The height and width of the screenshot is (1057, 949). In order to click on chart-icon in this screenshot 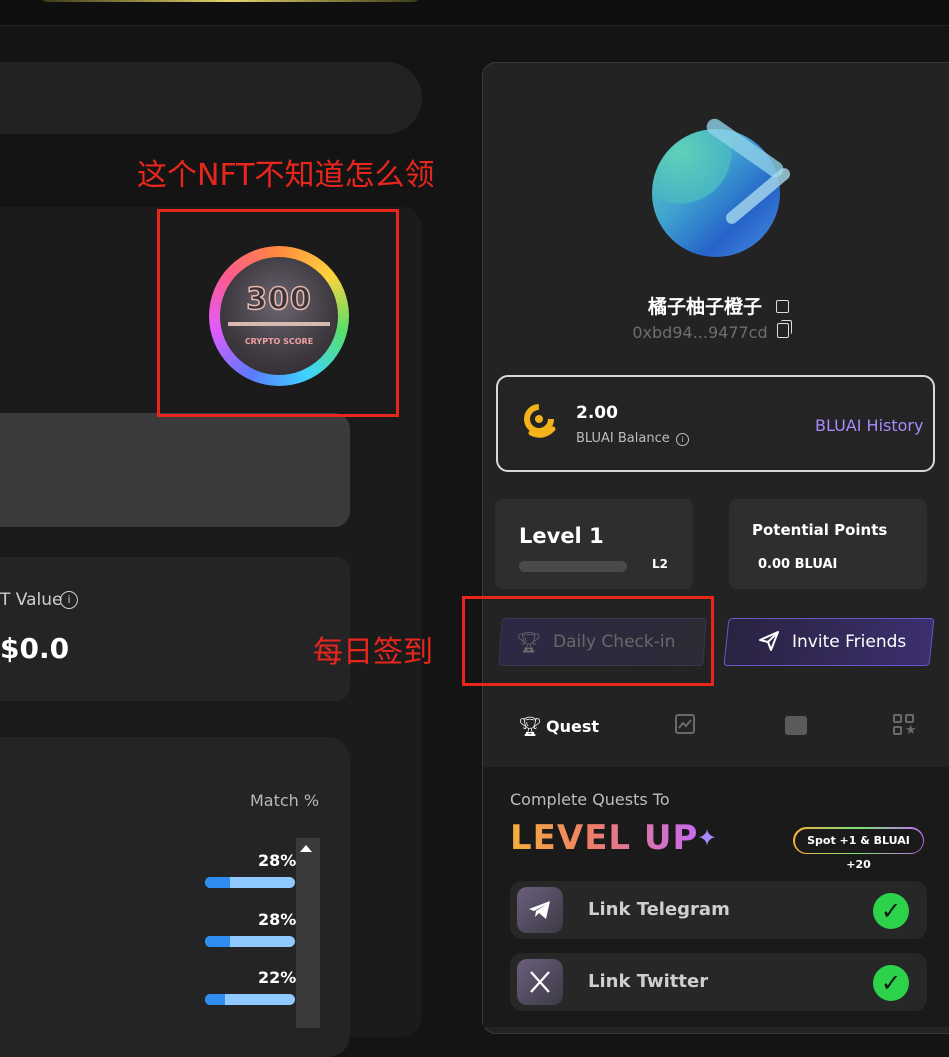, I will do `click(685, 724)`.